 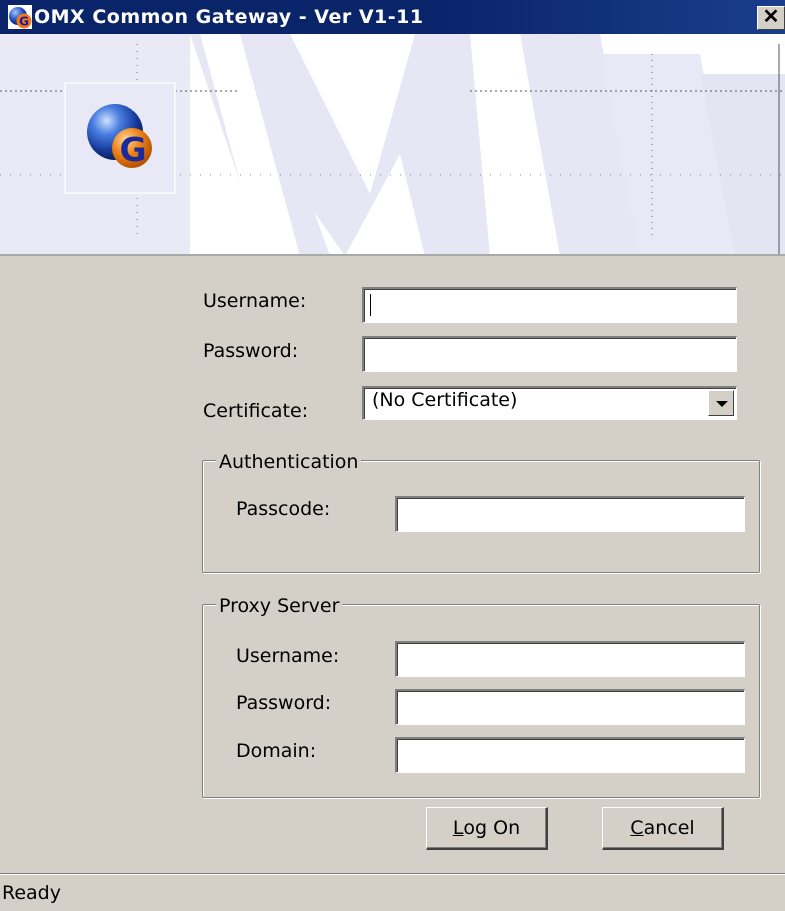 I want to click on status-bar-text: Ready, so click(x=31, y=893).